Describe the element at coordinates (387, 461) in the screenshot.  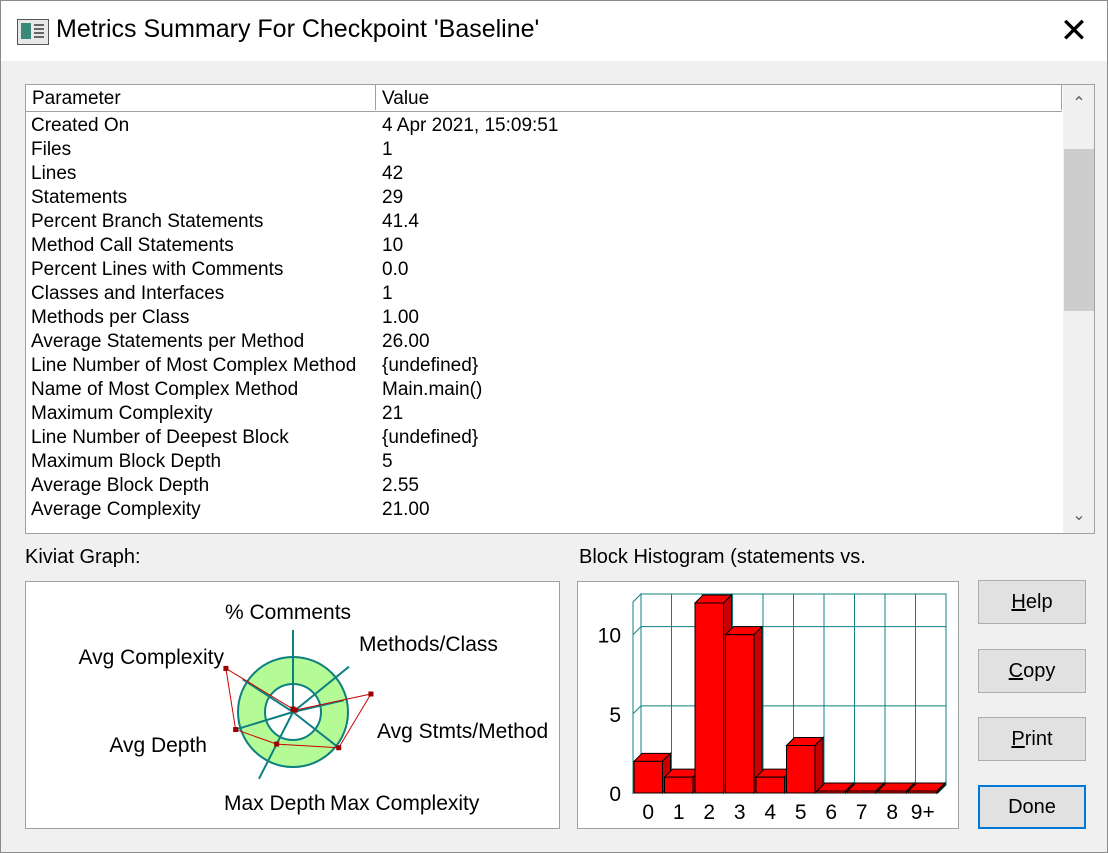
I see `value-cell: 5` at that location.